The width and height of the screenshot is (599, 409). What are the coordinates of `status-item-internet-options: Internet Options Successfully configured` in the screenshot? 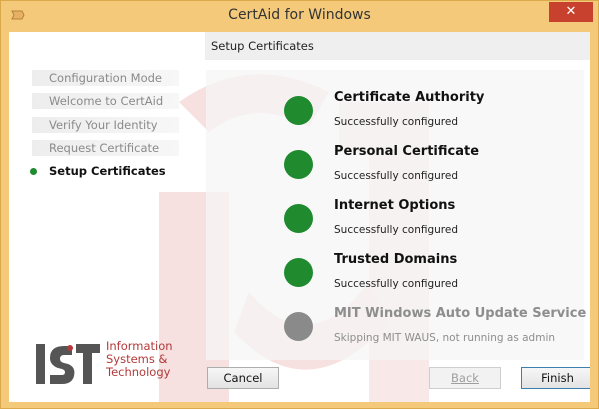 It's located at (395, 225).